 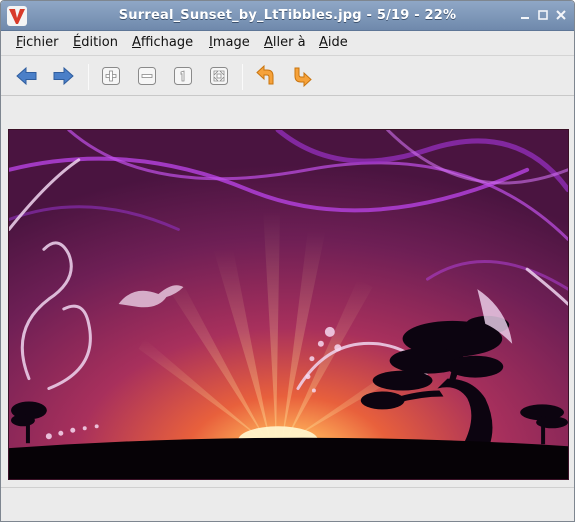 I want to click on zoom-in-icon, so click(x=111, y=76).